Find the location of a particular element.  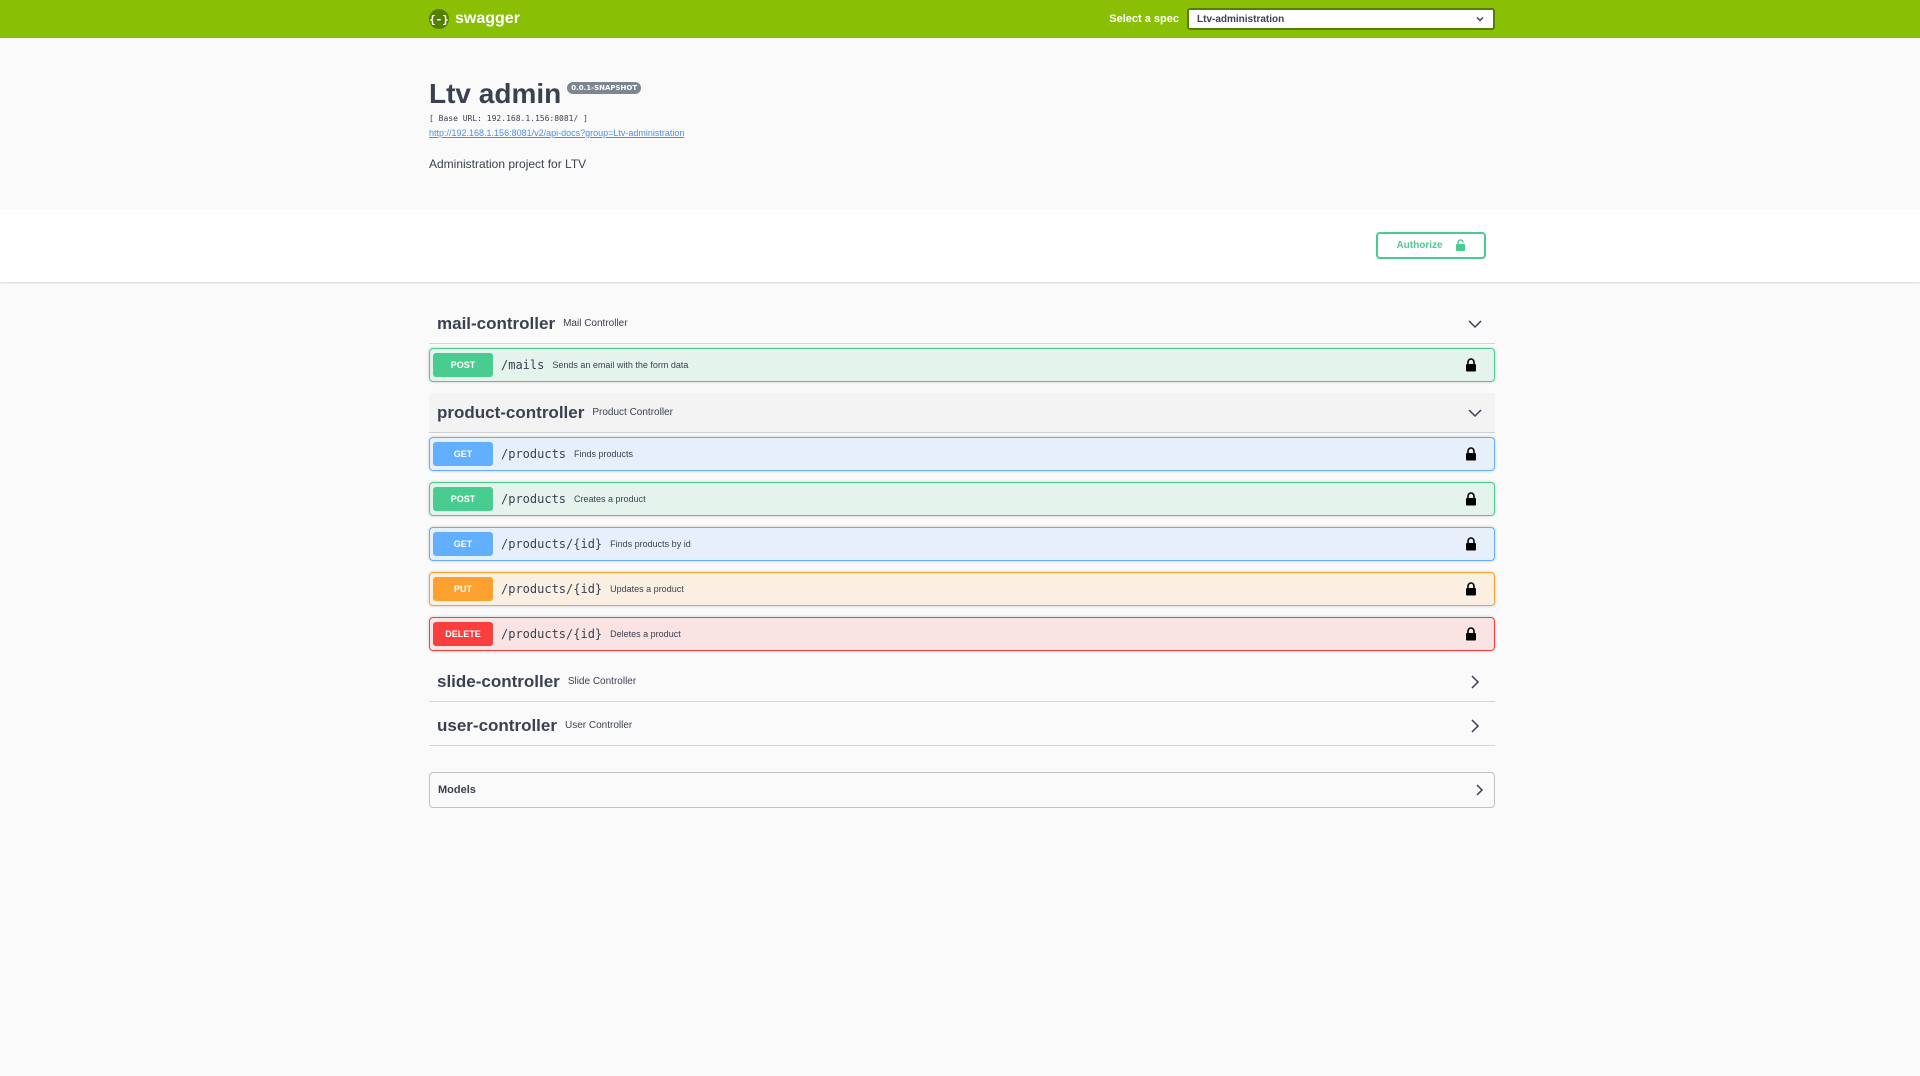

logo-text: swagger is located at coordinates (487, 18).